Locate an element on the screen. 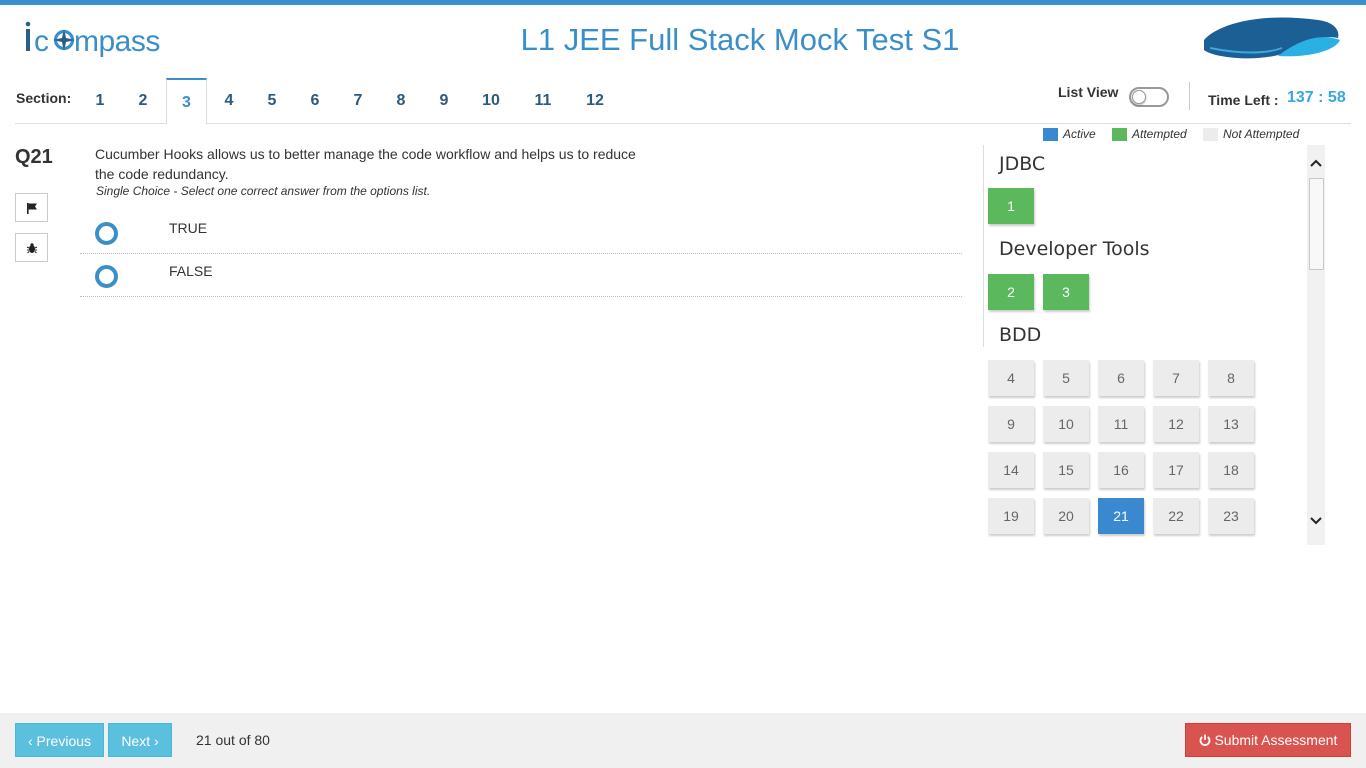 Image resolution: width=1366 pixels, height=768 pixels. list-view-toggle is located at coordinates (1149, 97).